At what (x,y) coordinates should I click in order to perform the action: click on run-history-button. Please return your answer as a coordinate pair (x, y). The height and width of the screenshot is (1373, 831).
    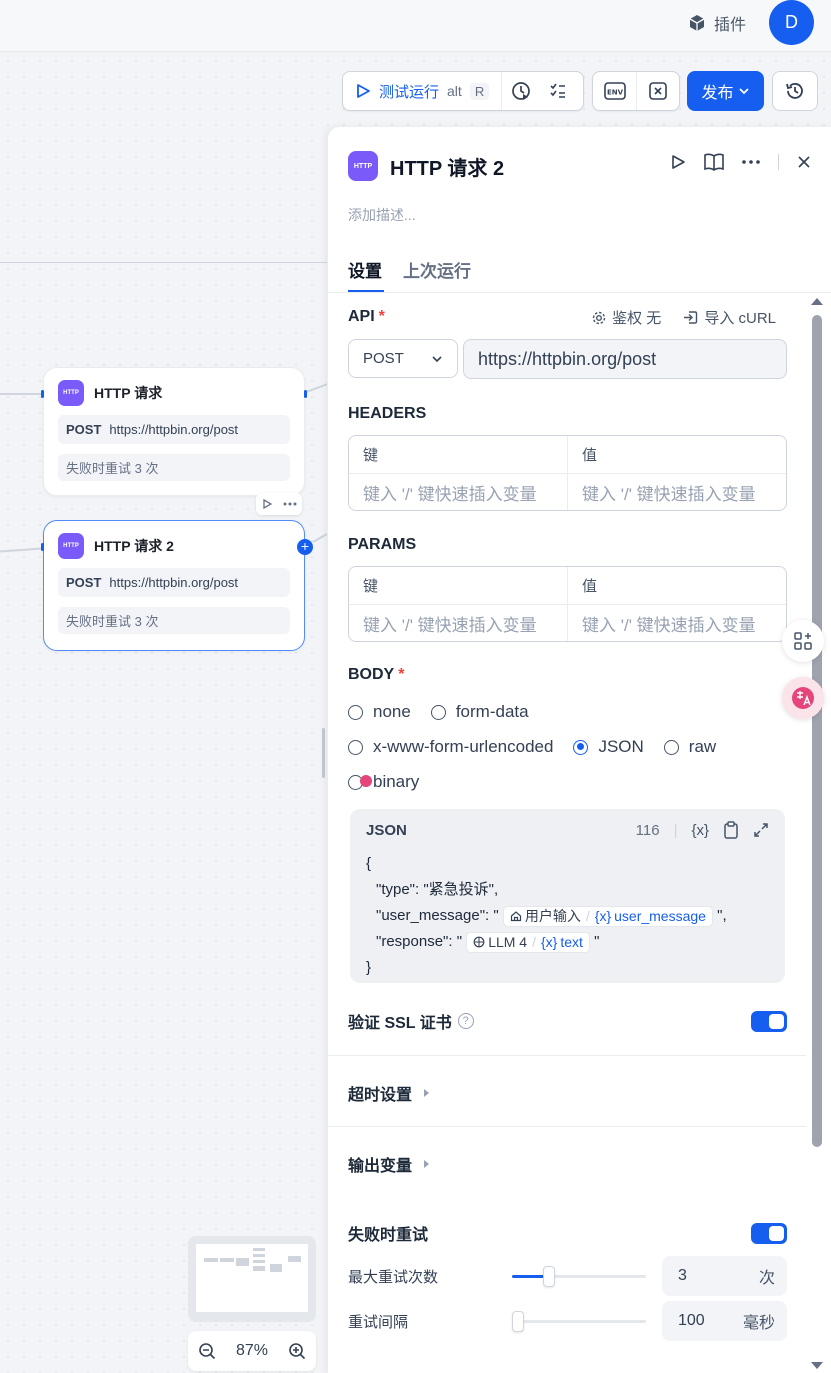
    Looking at the image, I should click on (521, 91).